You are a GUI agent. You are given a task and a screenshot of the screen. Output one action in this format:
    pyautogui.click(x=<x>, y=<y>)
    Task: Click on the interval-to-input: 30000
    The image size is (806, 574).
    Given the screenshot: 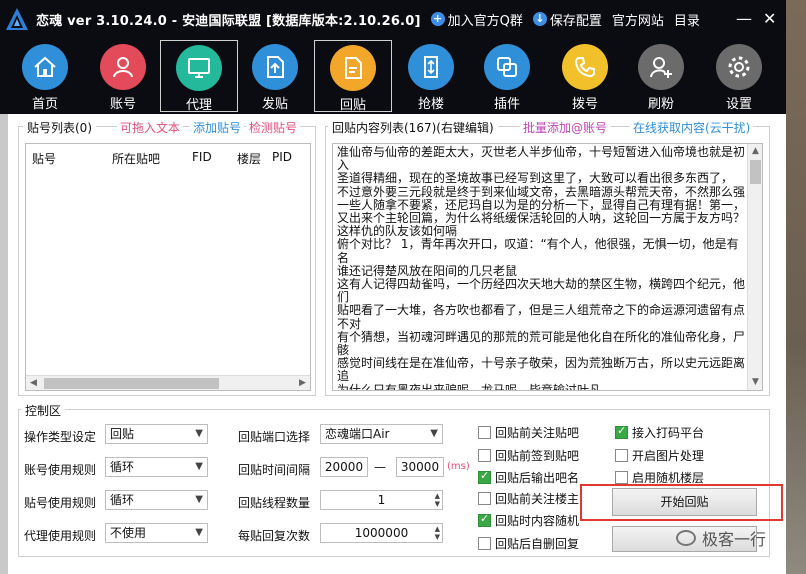 What is the action you would take?
    pyautogui.click(x=420, y=467)
    